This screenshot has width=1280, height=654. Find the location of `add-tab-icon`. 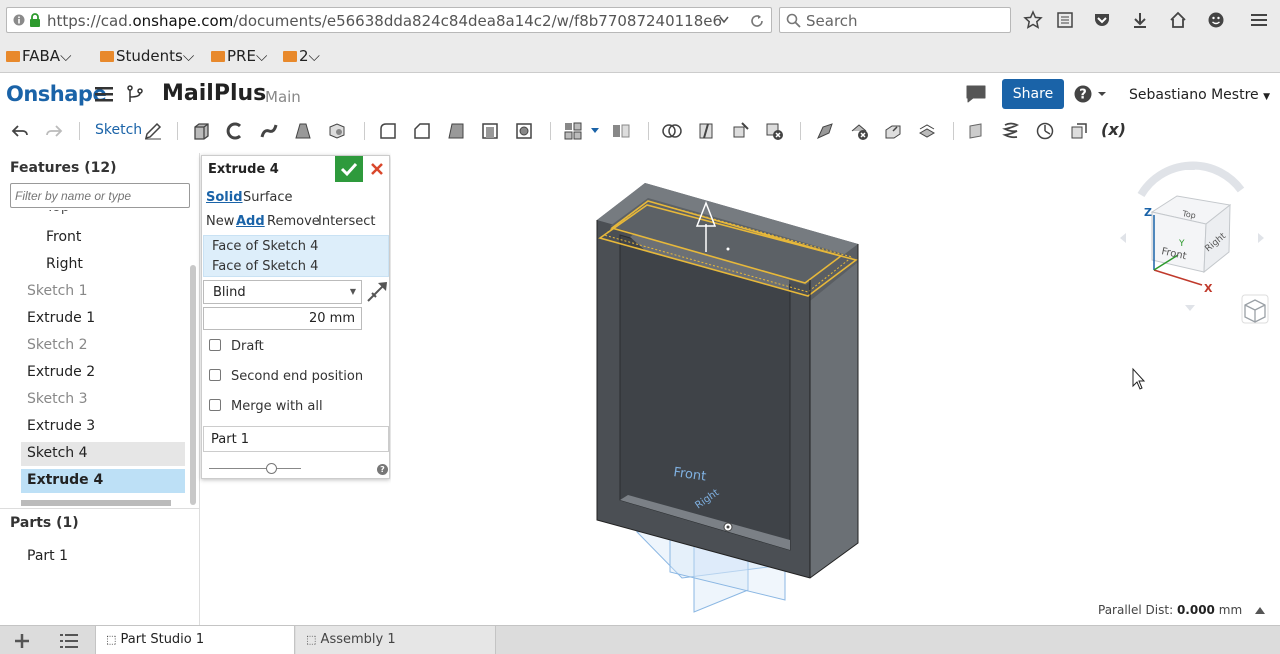

add-tab-icon is located at coordinates (22, 641).